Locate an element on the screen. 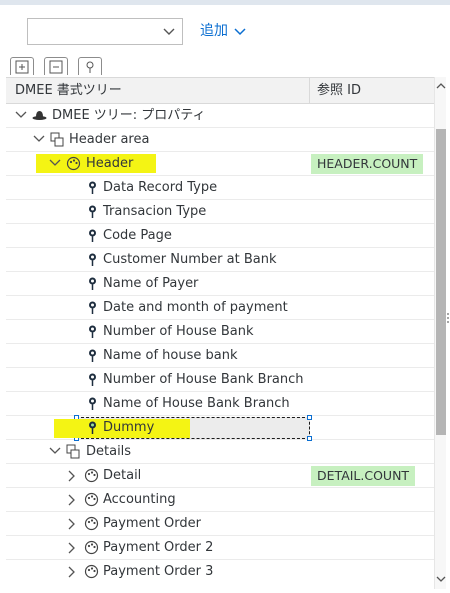 This screenshot has width=450, height=593. tree-field-row: Name of House Bank Branch is located at coordinates (220, 404).